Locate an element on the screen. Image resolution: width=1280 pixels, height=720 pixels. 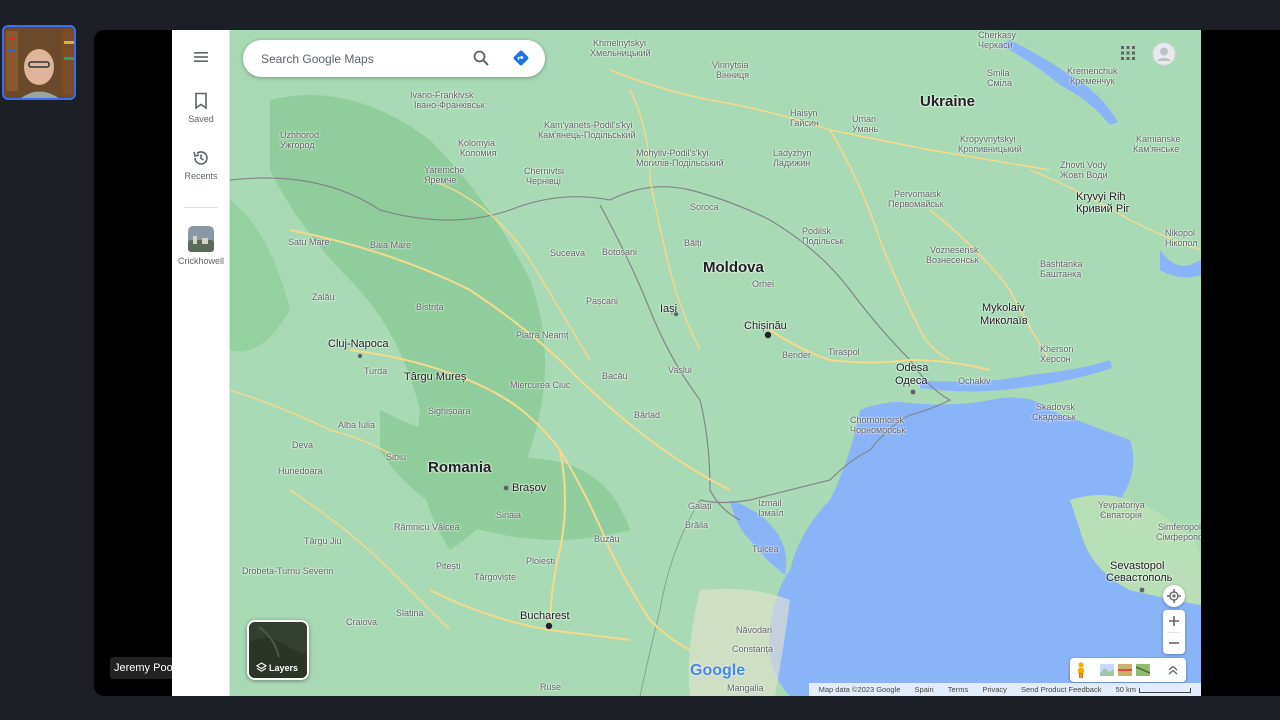
map-label: Сімферополь is located at coordinates (1178, 537).